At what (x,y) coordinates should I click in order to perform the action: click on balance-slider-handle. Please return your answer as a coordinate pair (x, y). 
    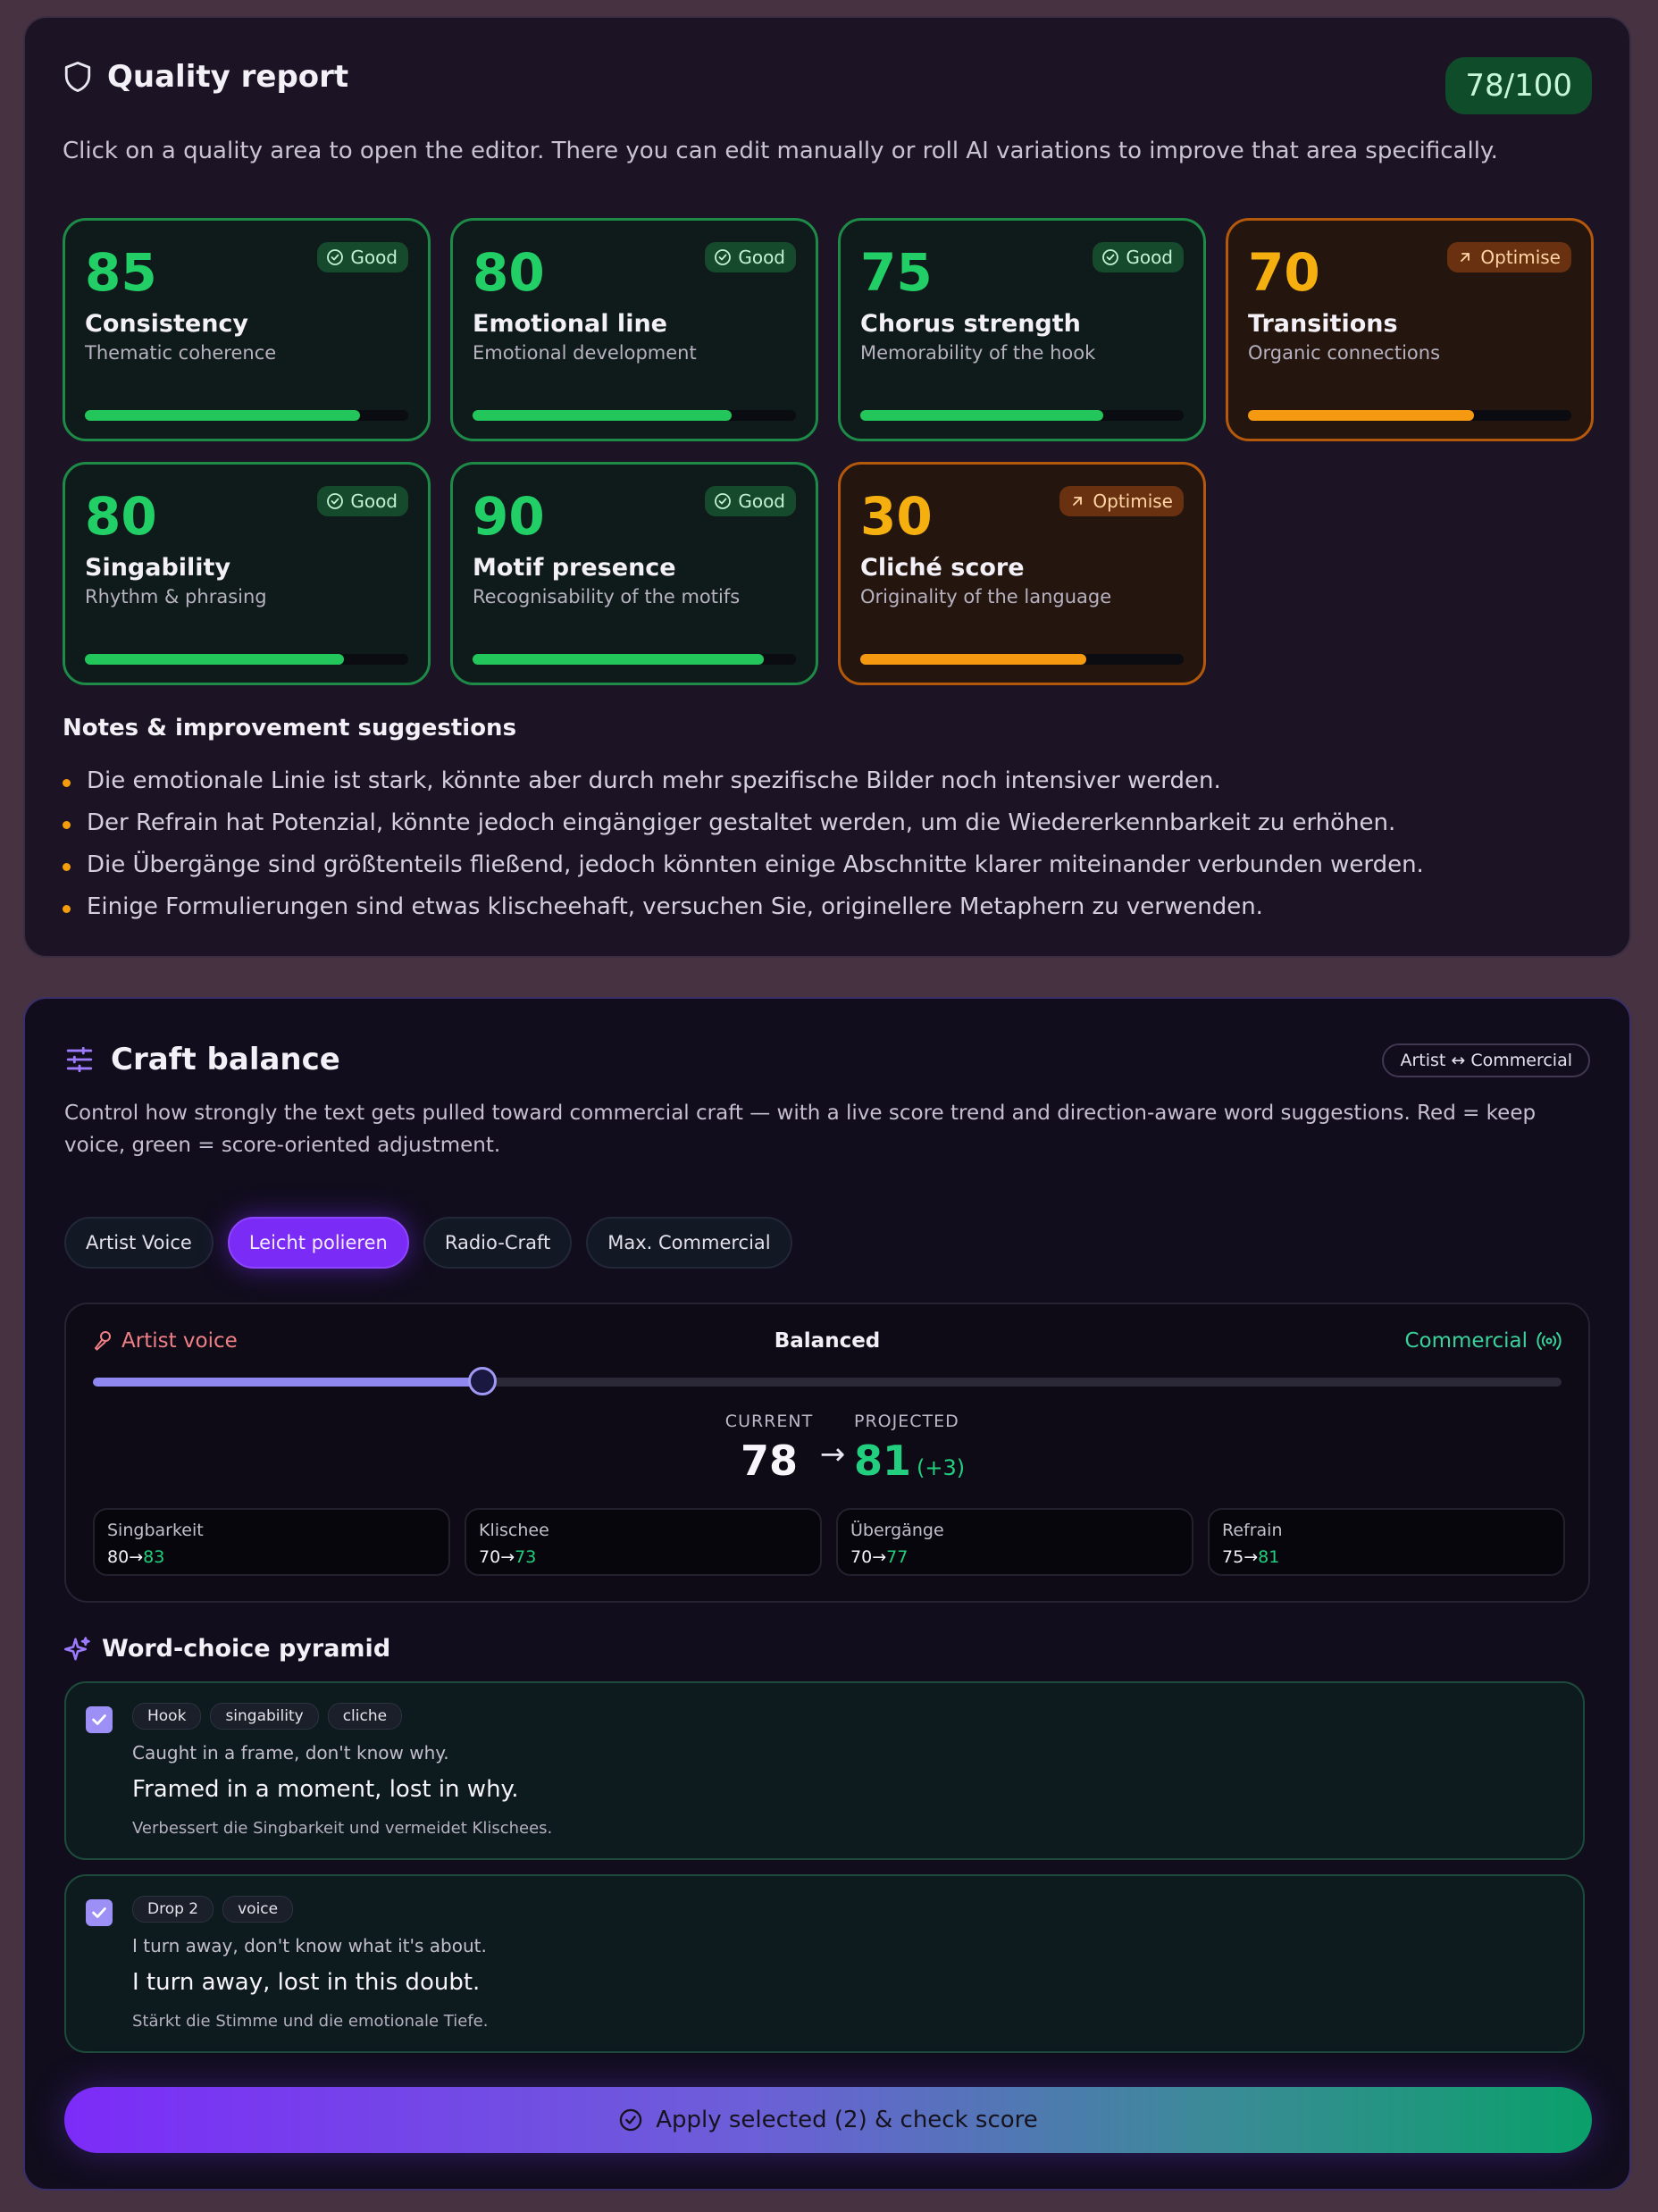
    Looking at the image, I should click on (482, 1381).